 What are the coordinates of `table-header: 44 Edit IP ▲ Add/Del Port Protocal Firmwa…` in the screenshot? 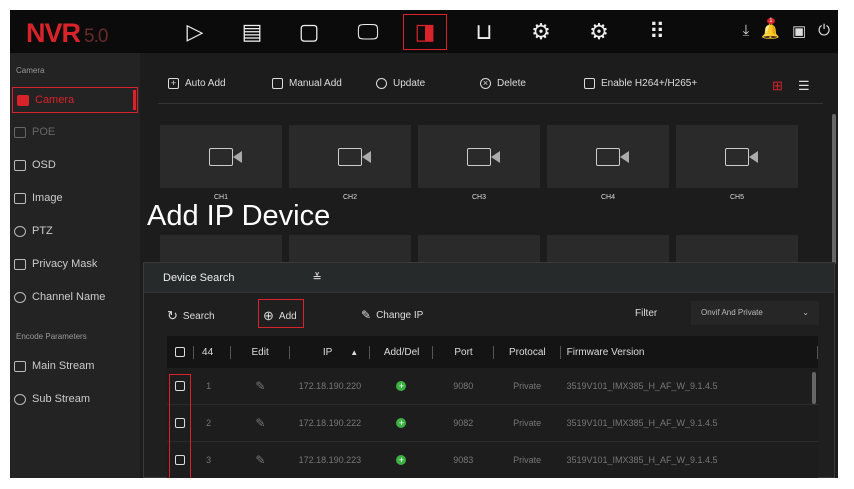 It's located at (493, 352).